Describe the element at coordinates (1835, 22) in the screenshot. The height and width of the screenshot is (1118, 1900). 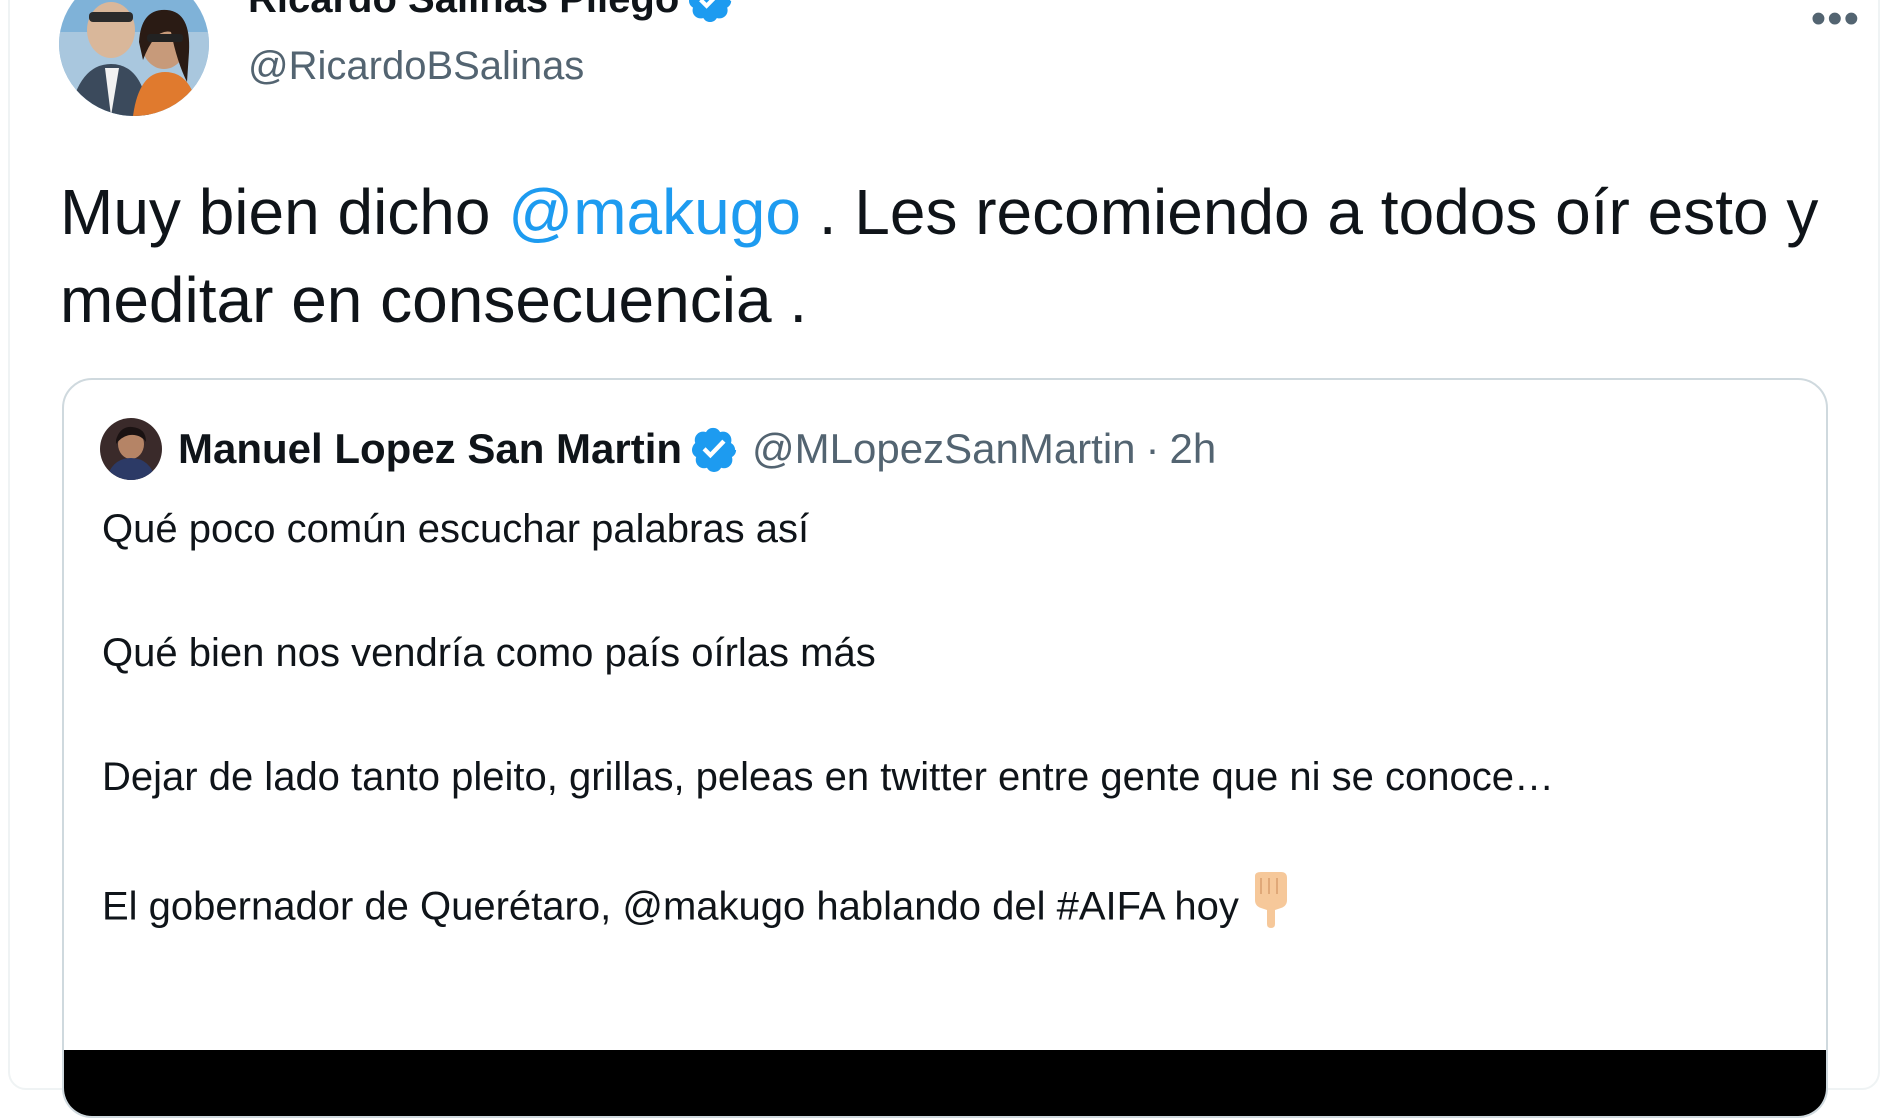
I see `more-options-icon: •••` at that location.